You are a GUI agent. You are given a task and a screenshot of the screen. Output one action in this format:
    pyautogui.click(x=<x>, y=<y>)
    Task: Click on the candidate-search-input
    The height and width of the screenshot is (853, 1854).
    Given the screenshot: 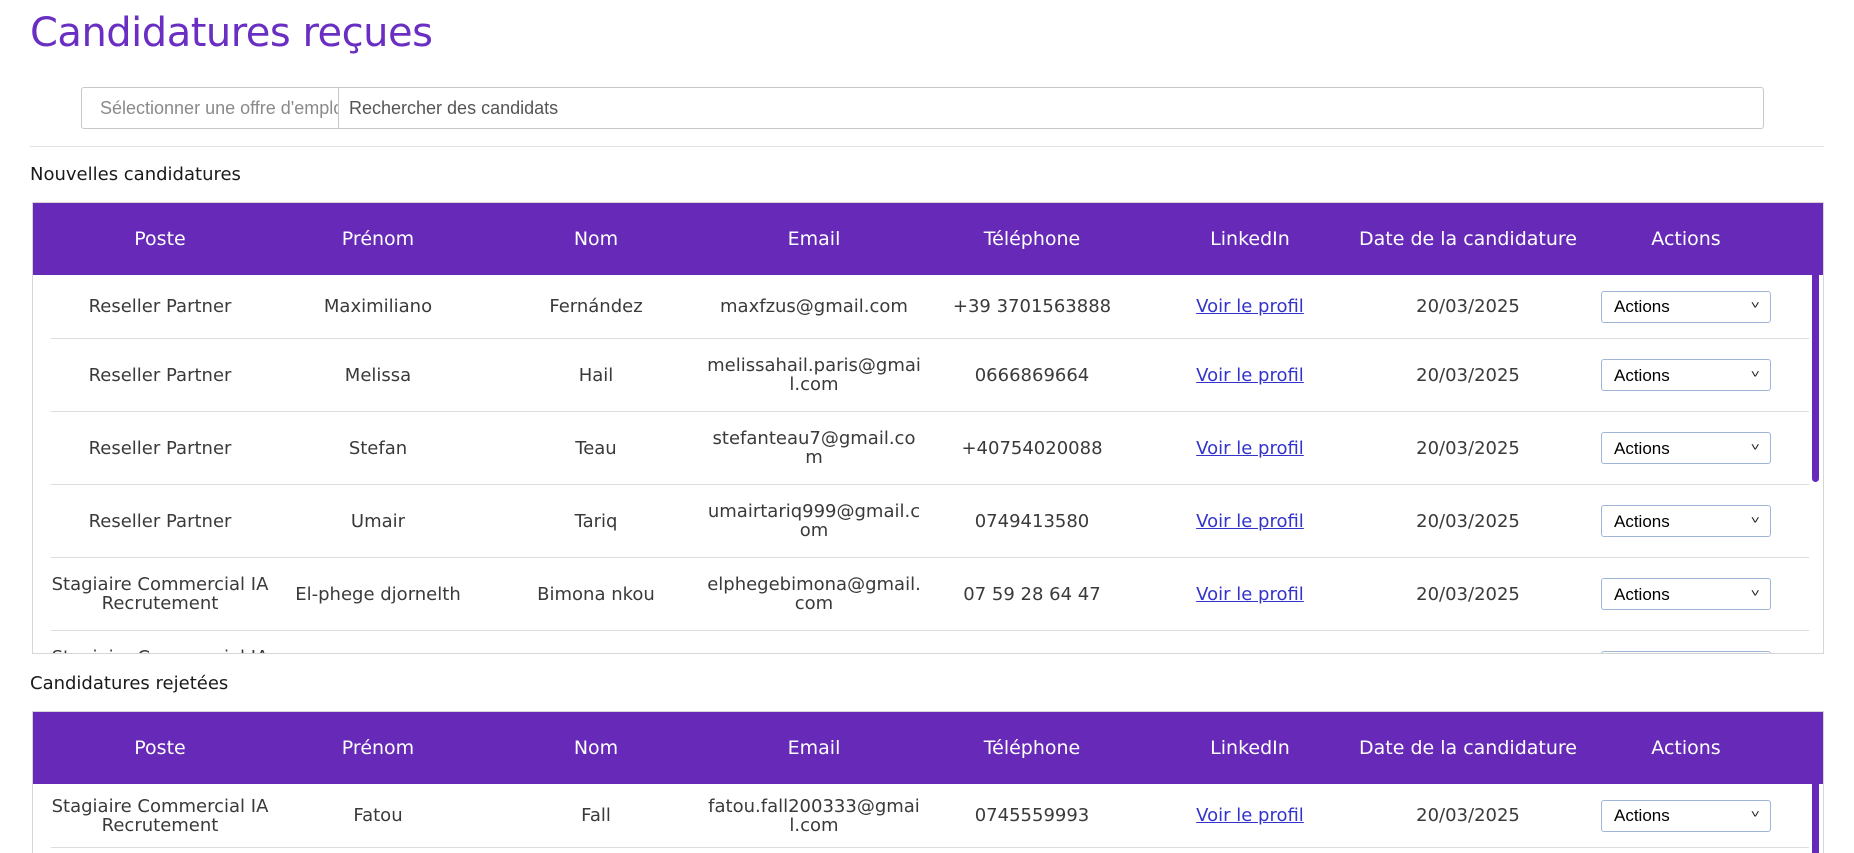 What is the action you would take?
    pyautogui.click(x=1051, y=108)
    